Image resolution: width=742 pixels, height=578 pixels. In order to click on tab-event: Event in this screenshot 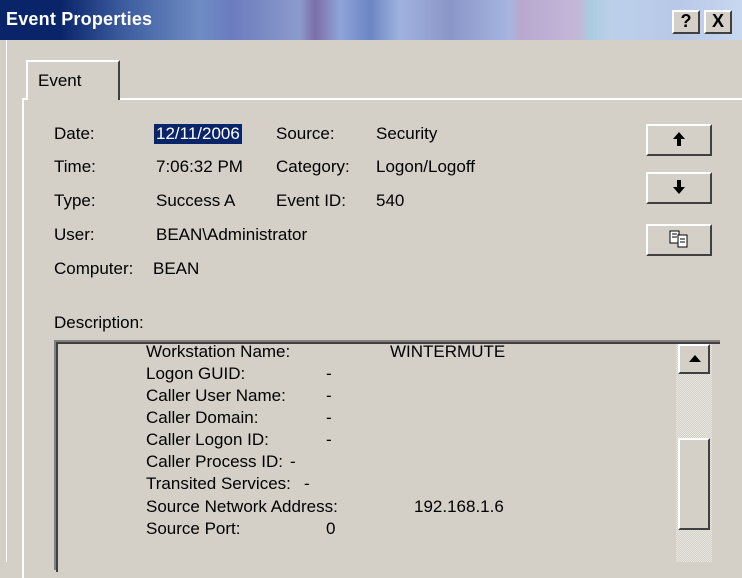, I will do `click(73, 80)`.